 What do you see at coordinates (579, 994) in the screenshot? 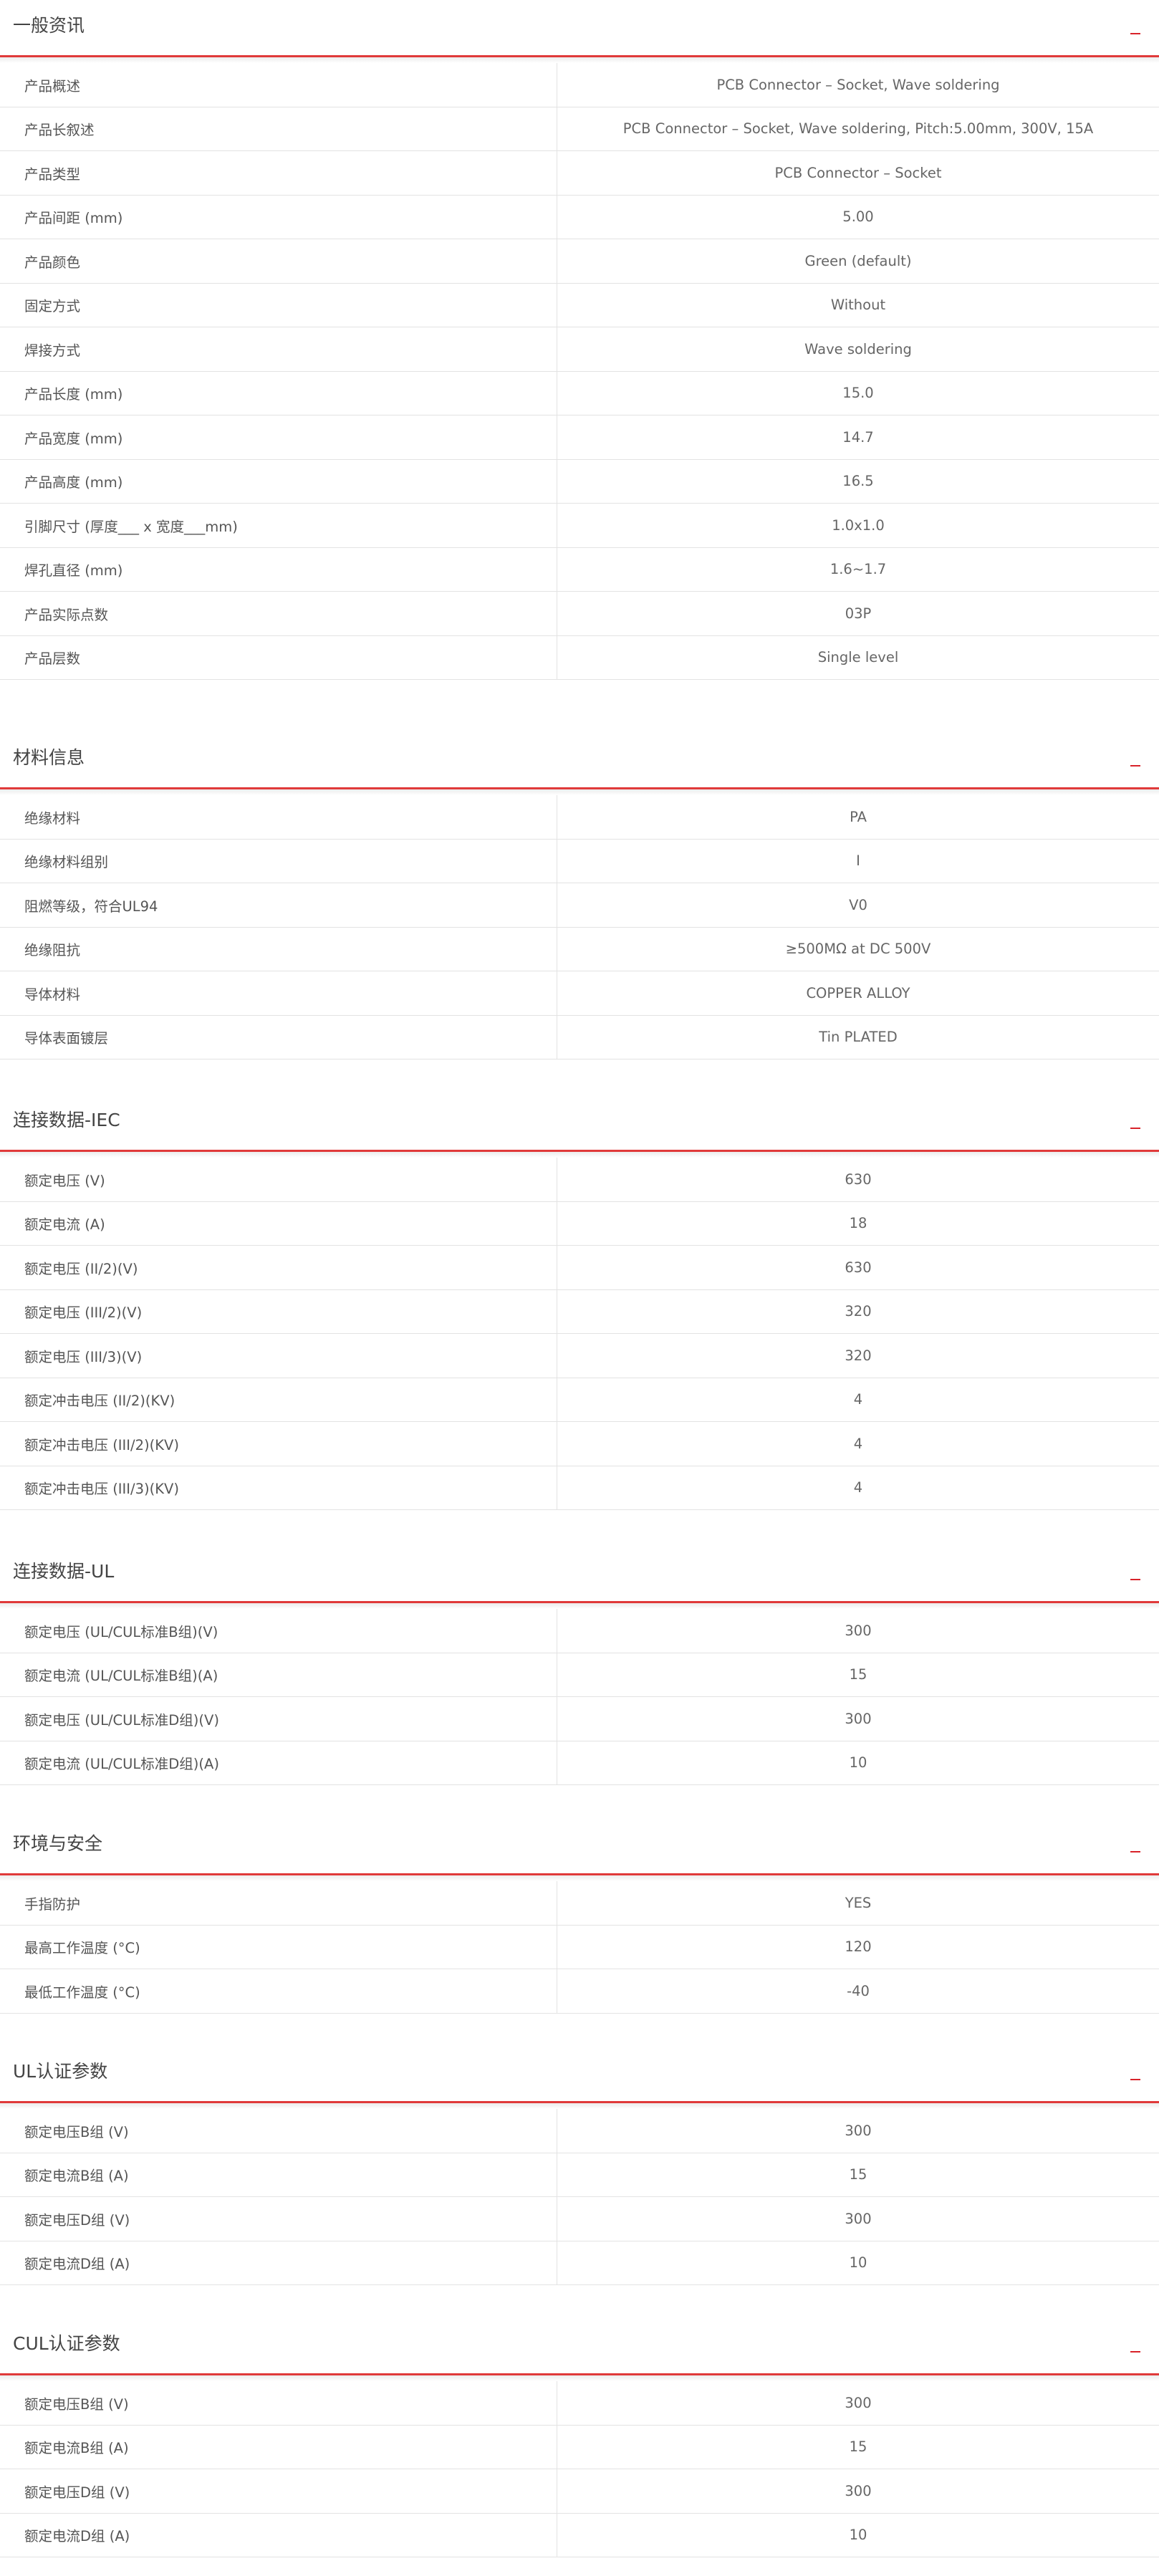
I see `table-row: 导体材料 COPPER ALLOY` at bounding box center [579, 994].